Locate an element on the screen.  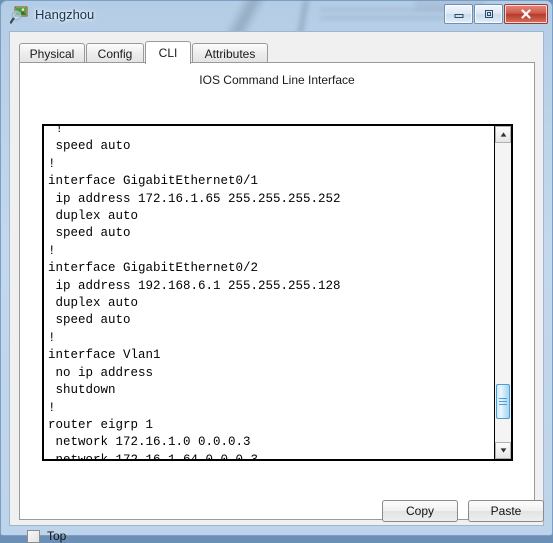
top-checkbox-row: Top is located at coordinates (46, 536).